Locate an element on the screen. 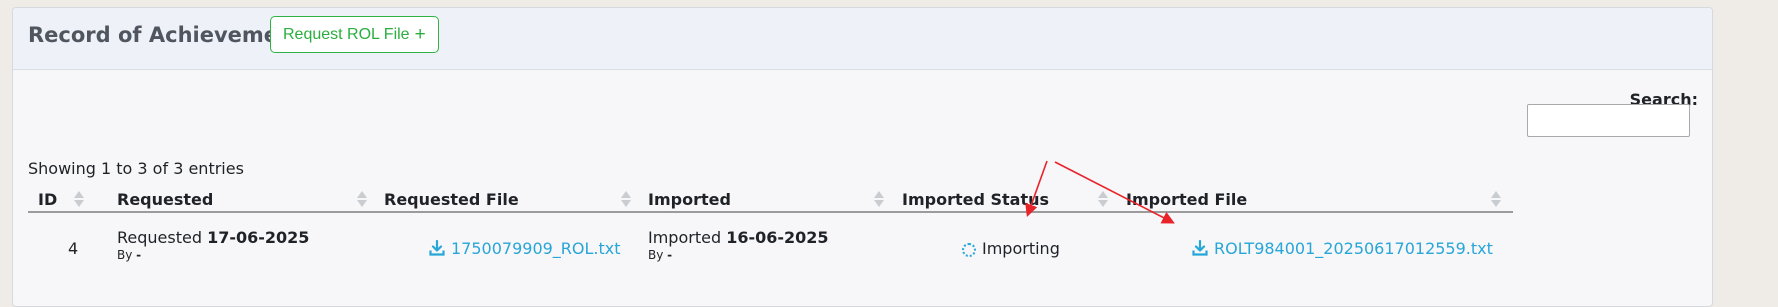 The image size is (1778, 307). column-header-requested: Requested is located at coordinates (165, 199).